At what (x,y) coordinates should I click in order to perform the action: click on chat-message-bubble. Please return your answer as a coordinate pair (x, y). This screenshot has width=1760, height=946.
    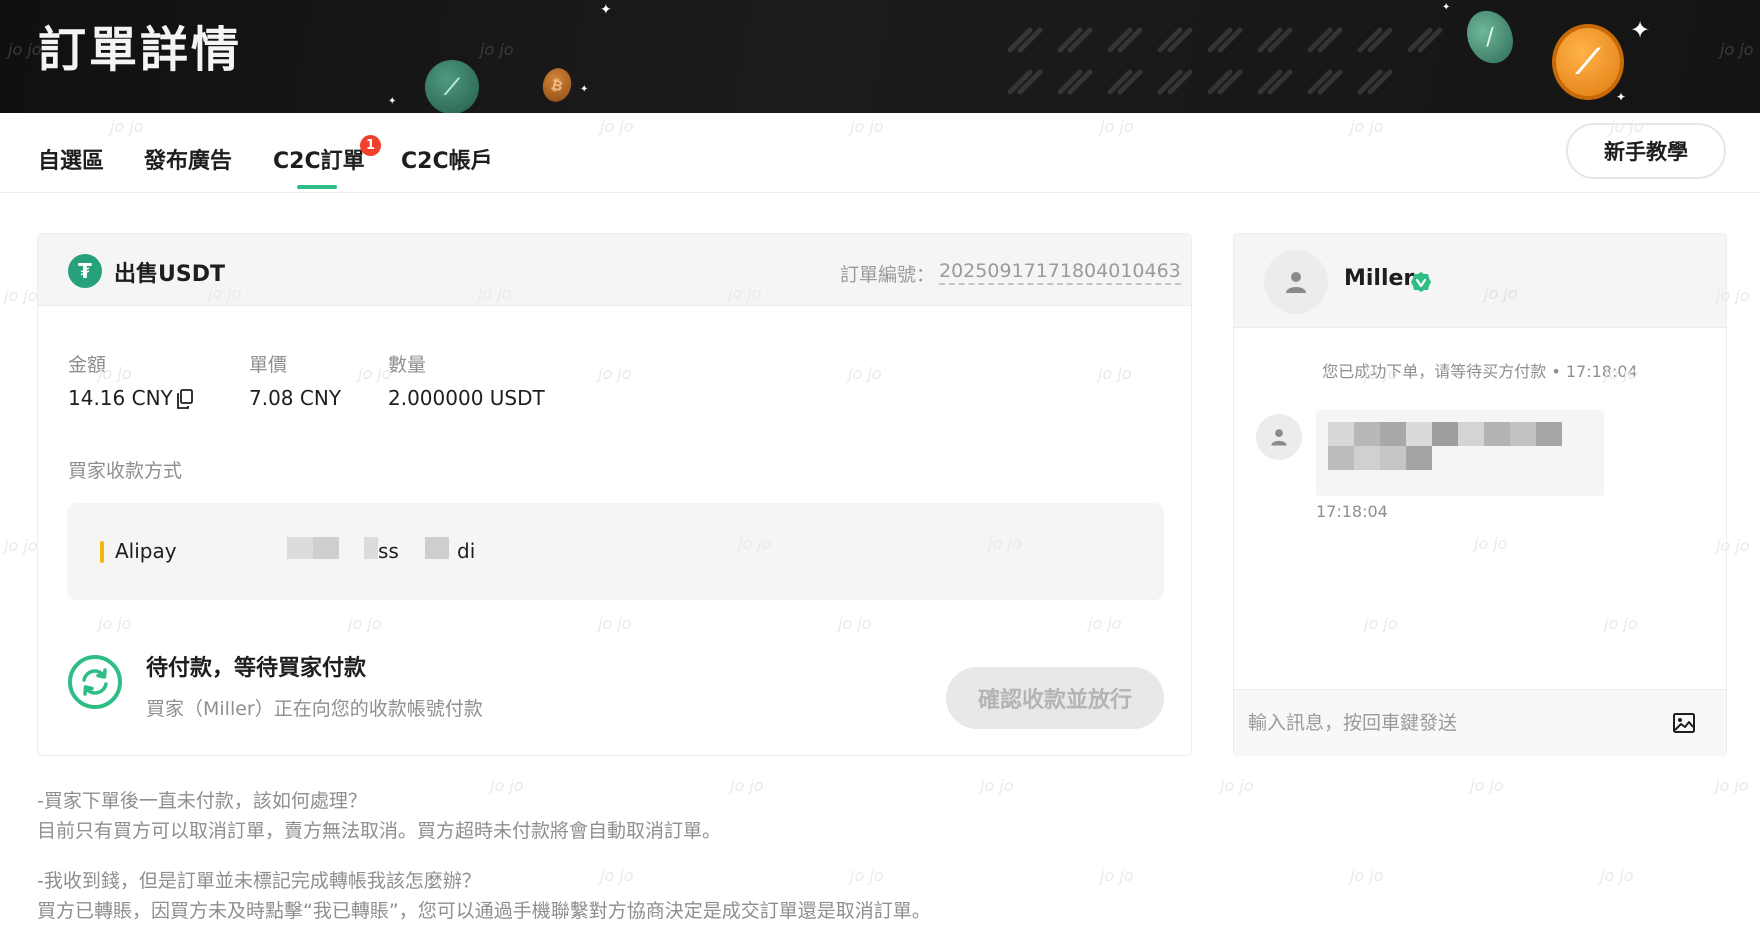
    Looking at the image, I should click on (1460, 453).